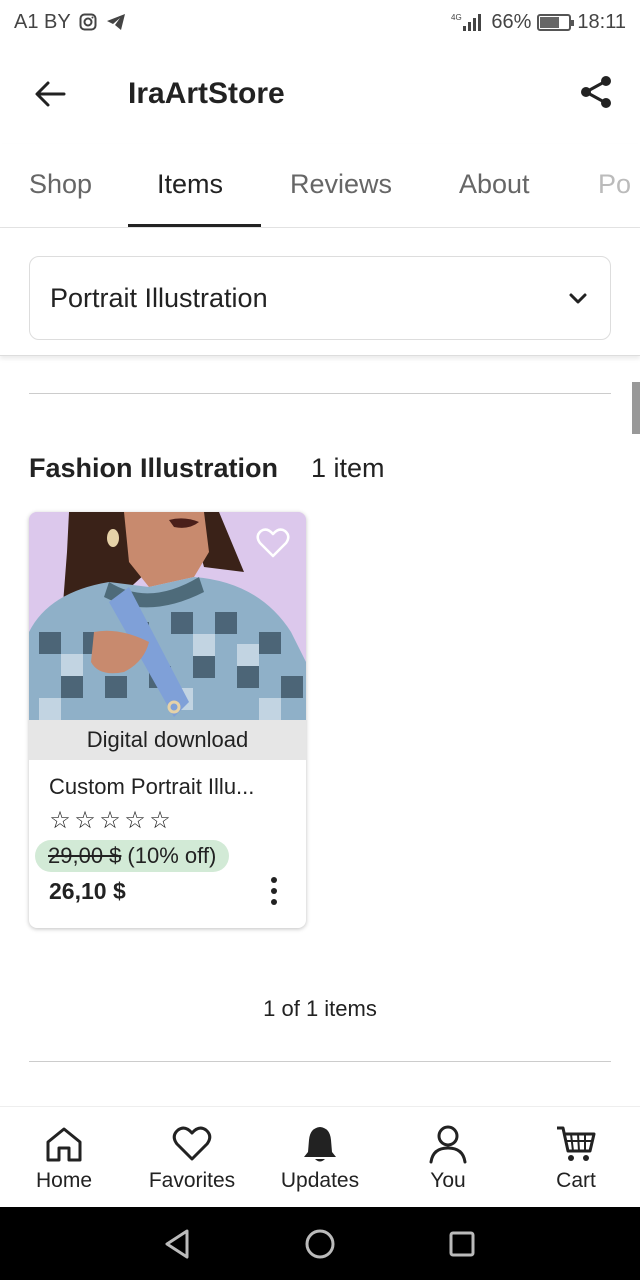  I want to click on signal-icon: 4G, so click(468, 22).